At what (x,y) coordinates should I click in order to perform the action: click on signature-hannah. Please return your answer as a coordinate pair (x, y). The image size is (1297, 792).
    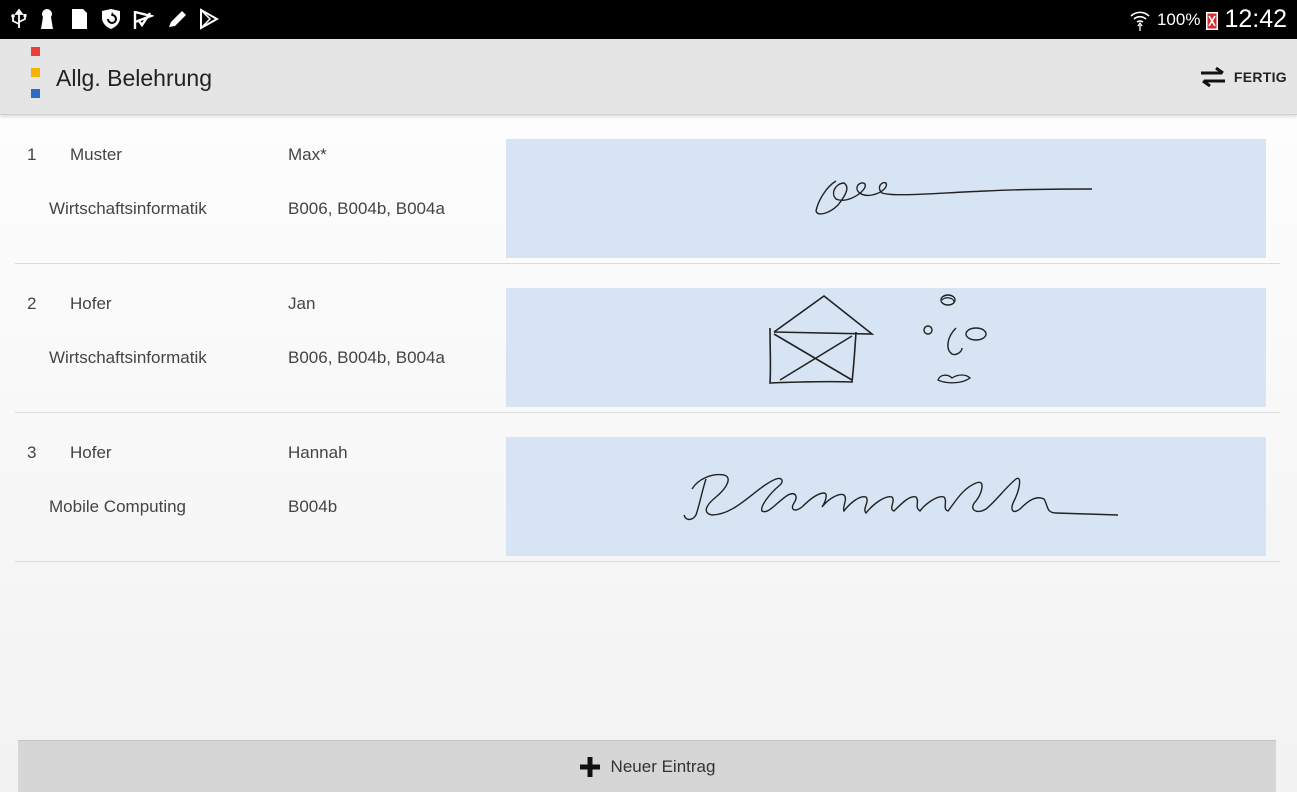
    Looking at the image, I should click on (901, 497).